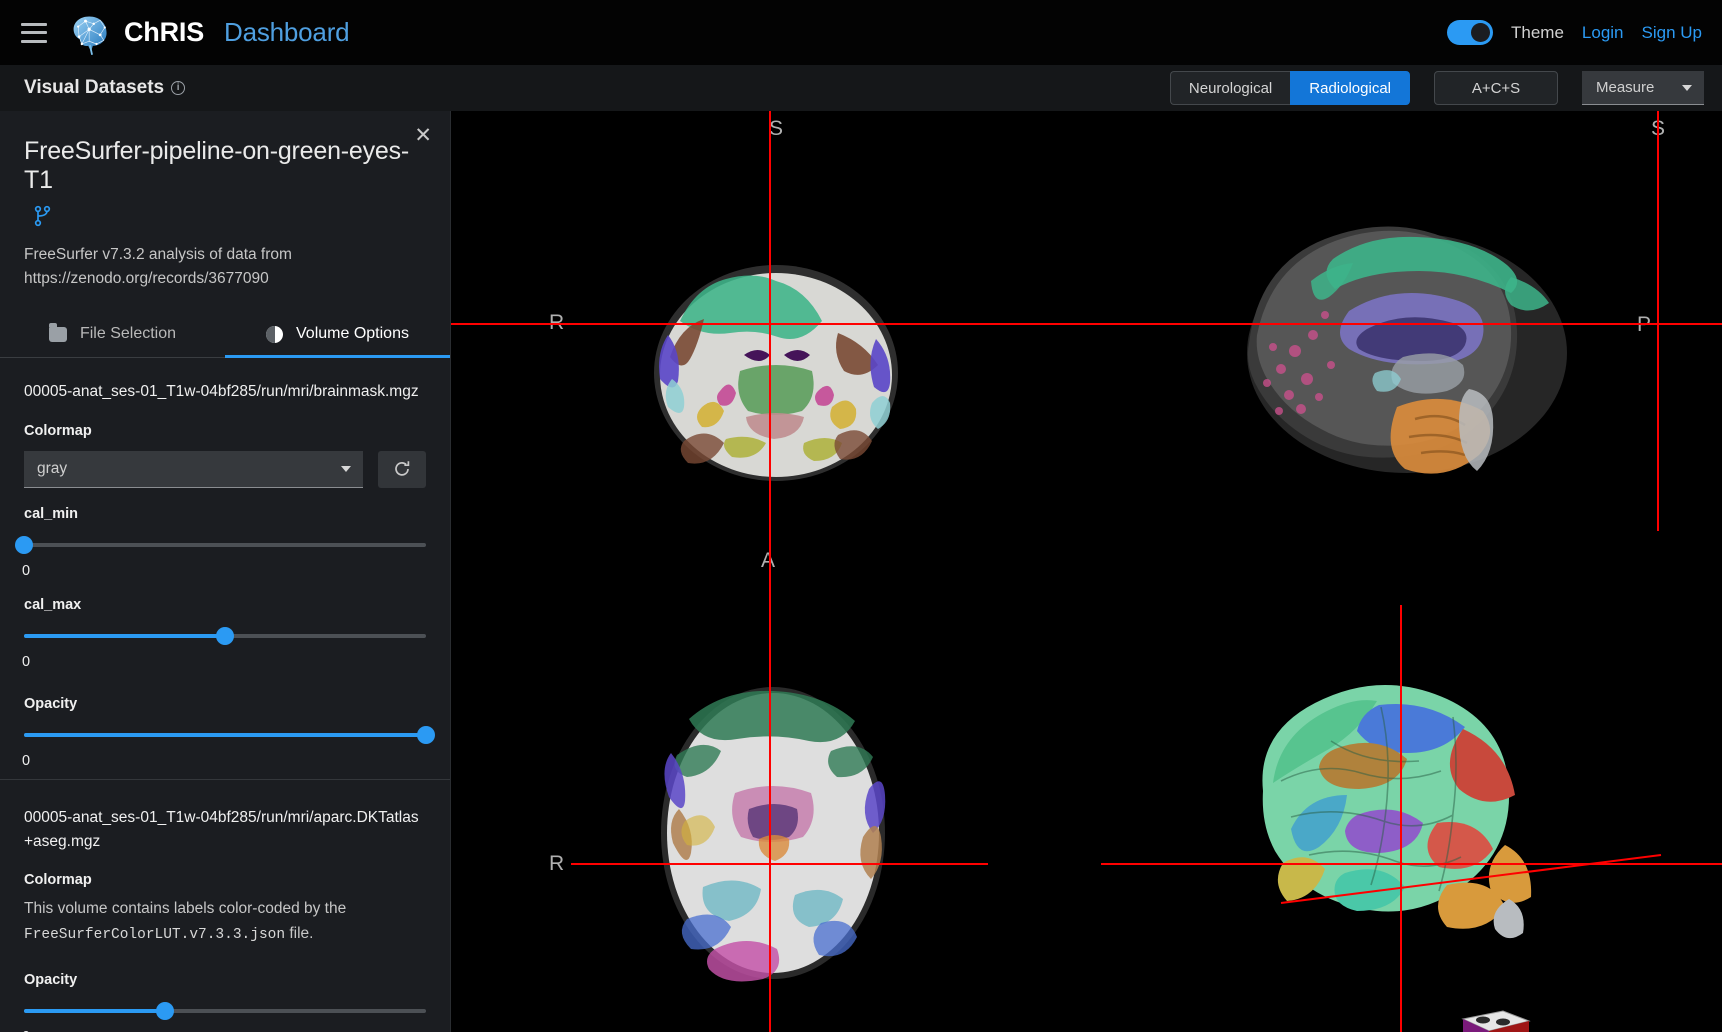 This screenshot has width=1722, height=1032. I want to click on page-title-text: Visual Datasets, so click(94, 87).